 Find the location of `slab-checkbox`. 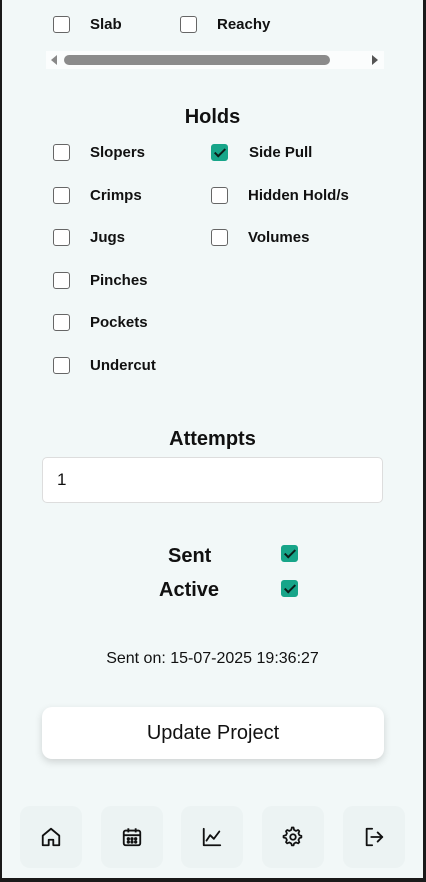

slab-checkbox is located at coordinates (61, 24).